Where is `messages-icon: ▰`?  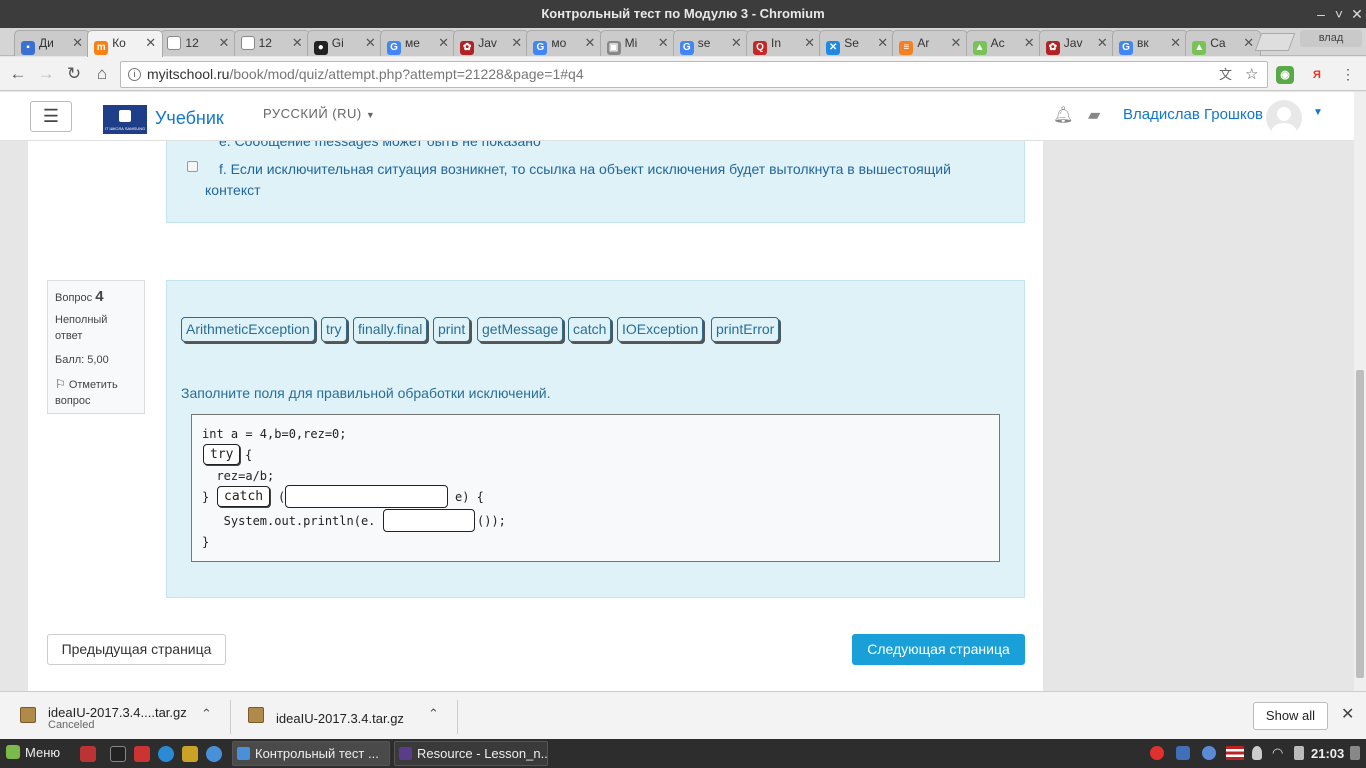
messages-icon: ▰ is located at coordinates (1094, 115).